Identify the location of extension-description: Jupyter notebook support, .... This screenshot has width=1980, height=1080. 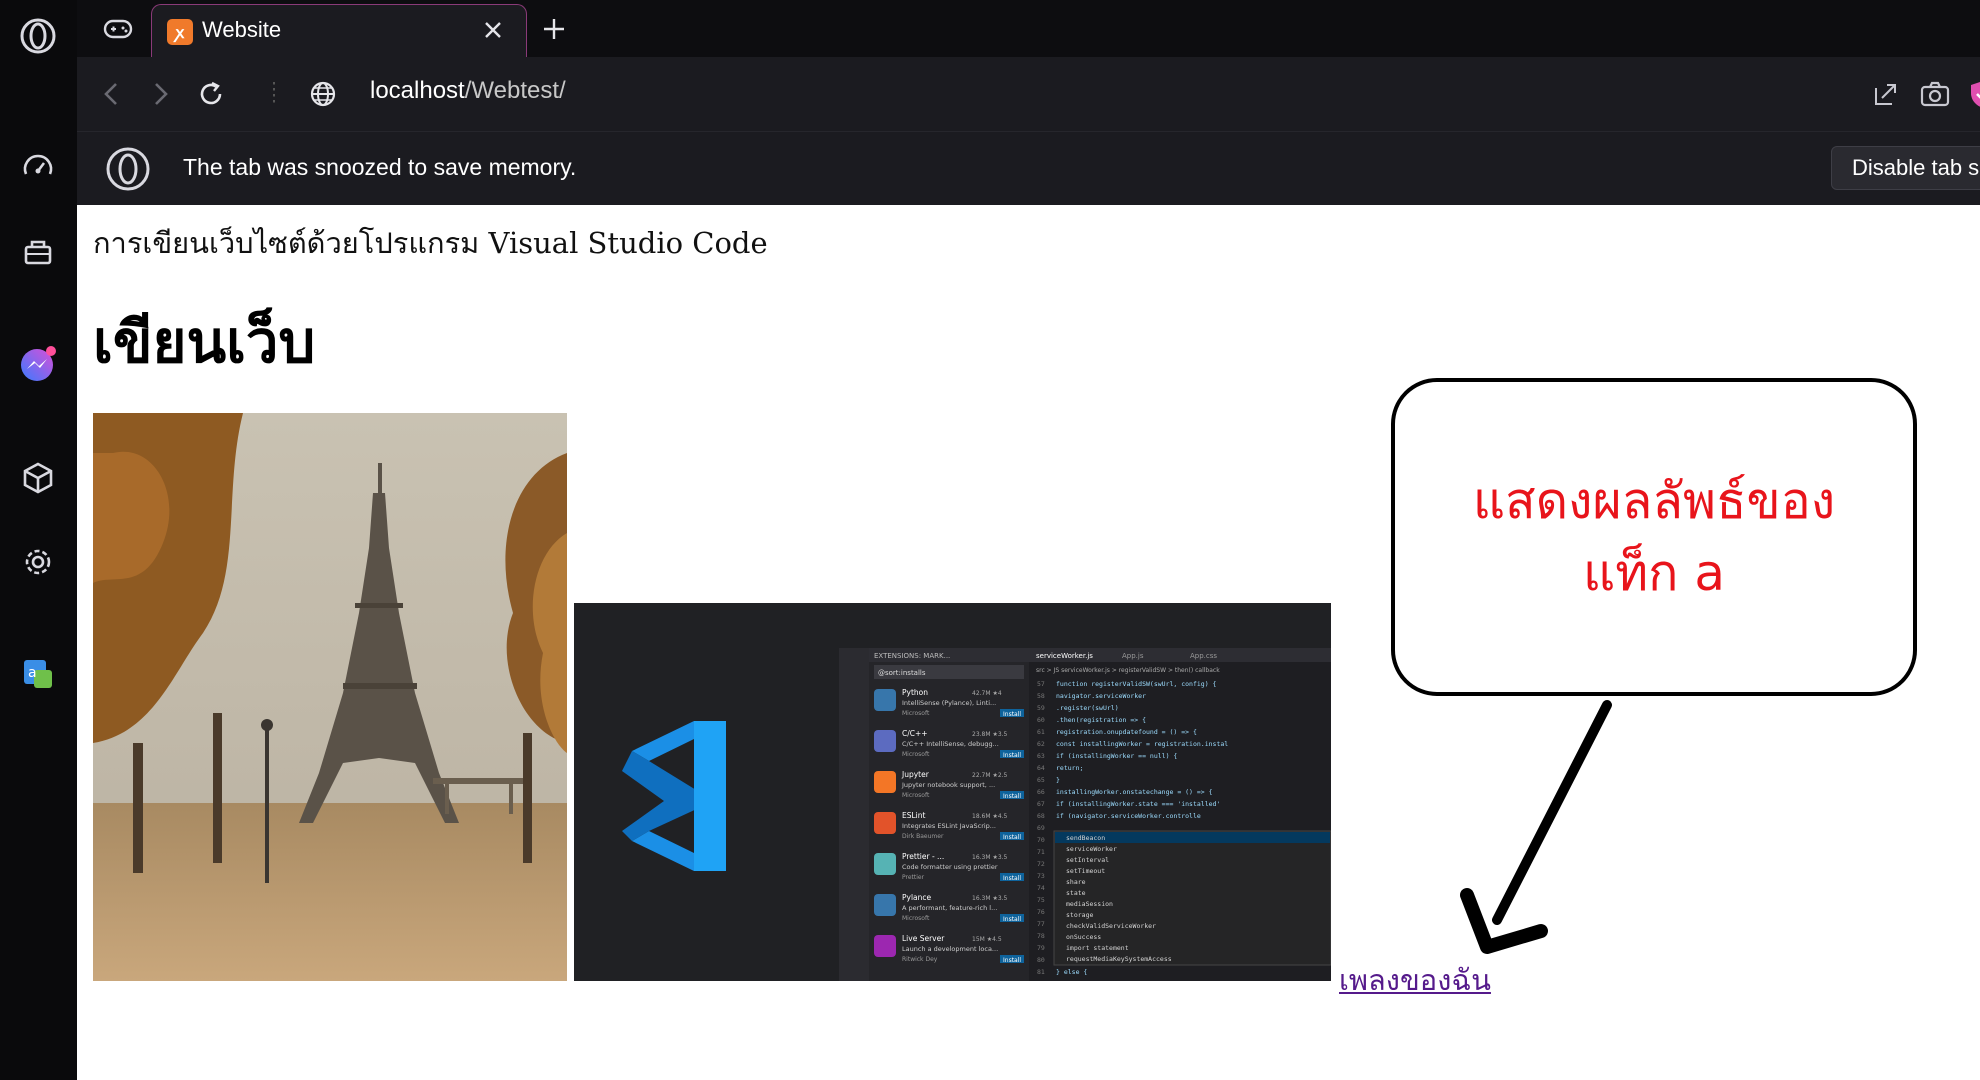
(948, 785).